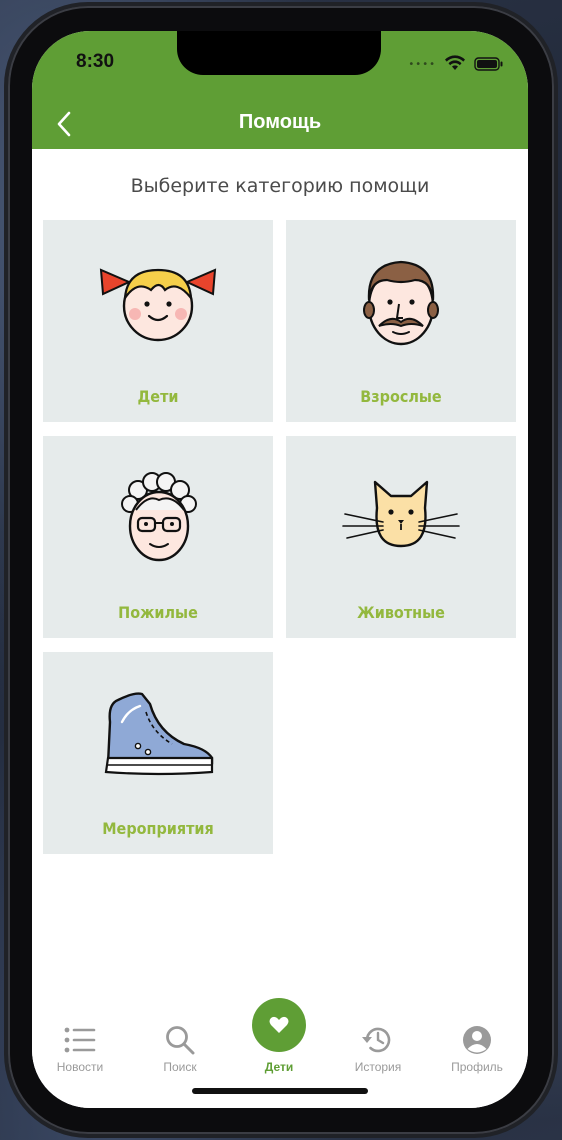 This screenshot has width=562, height=1140. Describe the element at coordinates (376, 1040) in the screenshot. I see `history-icon` at that location.